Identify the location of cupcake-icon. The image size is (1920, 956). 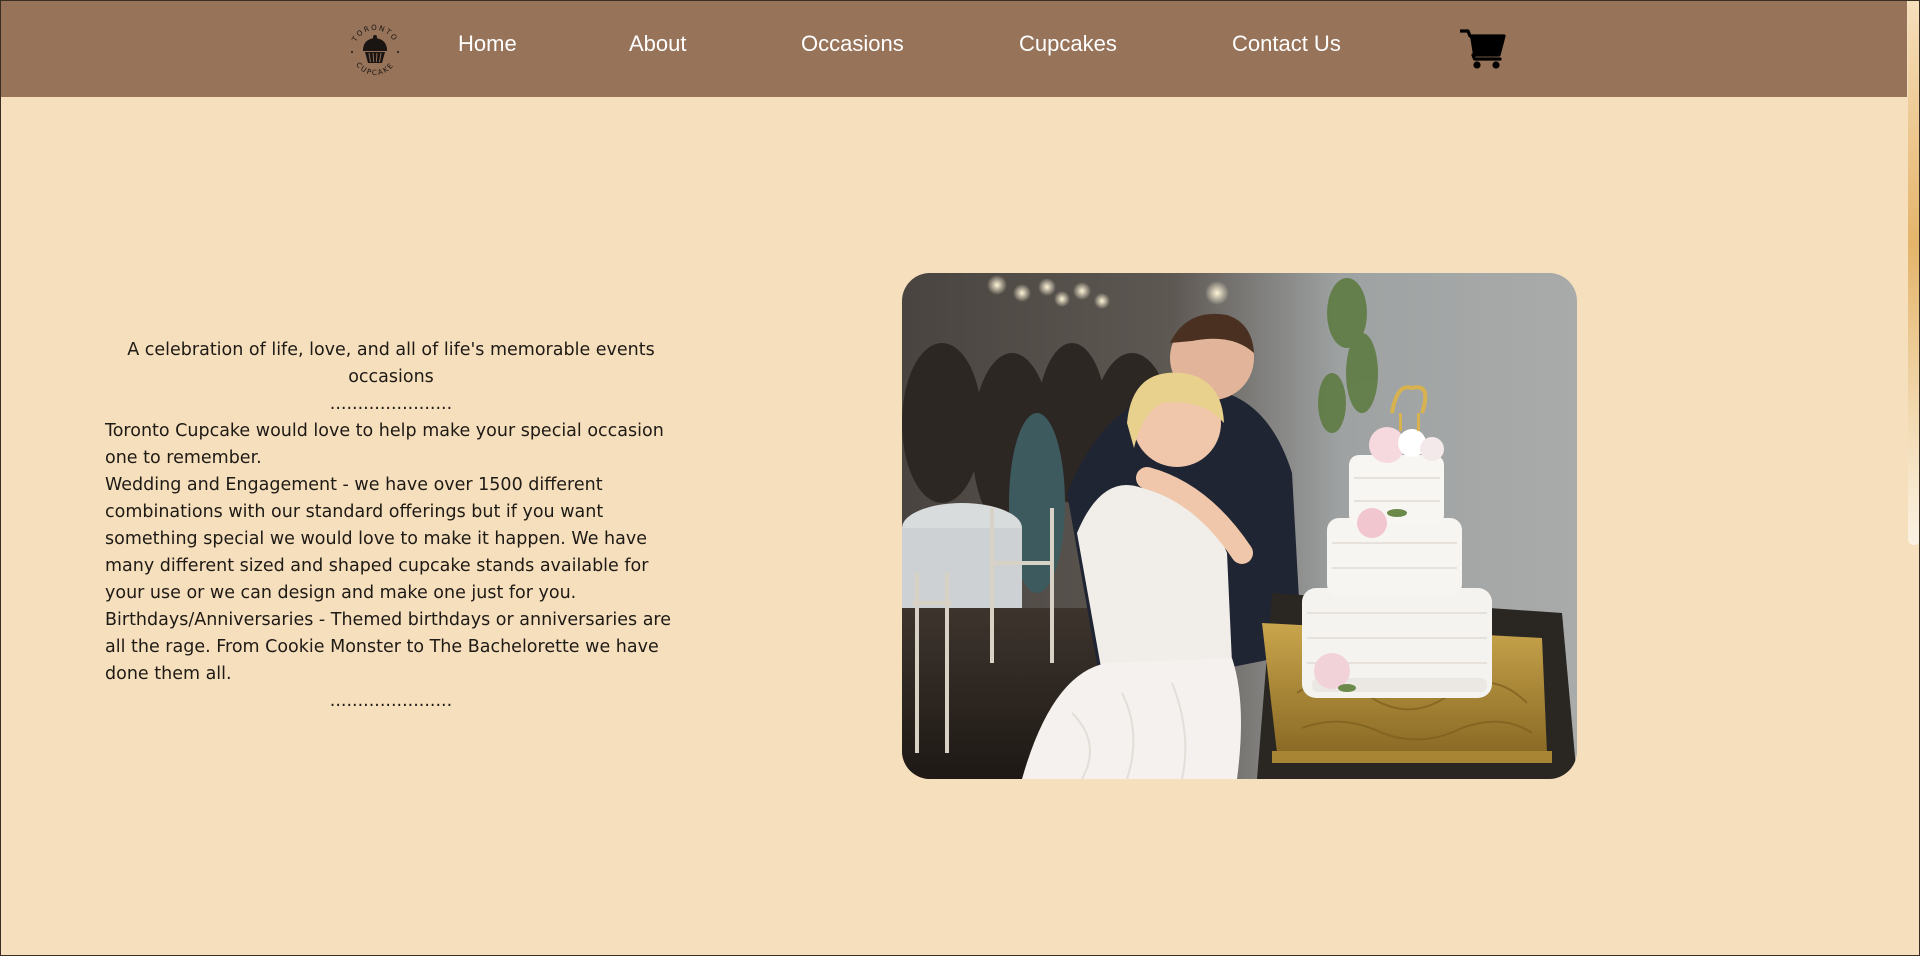
(375, 49).